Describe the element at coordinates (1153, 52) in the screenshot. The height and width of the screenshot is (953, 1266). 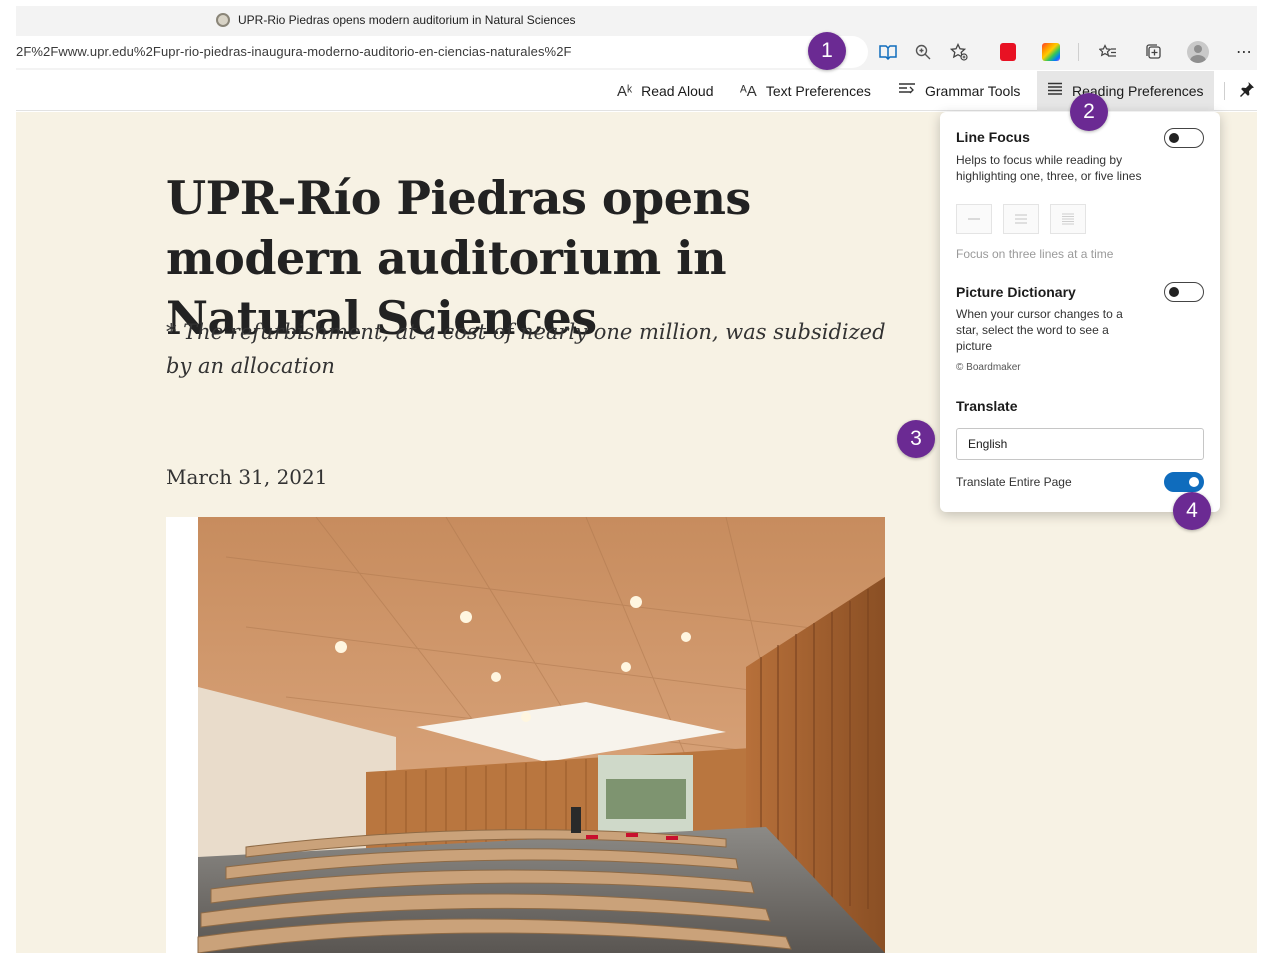
I see `collections-icon` at that location.